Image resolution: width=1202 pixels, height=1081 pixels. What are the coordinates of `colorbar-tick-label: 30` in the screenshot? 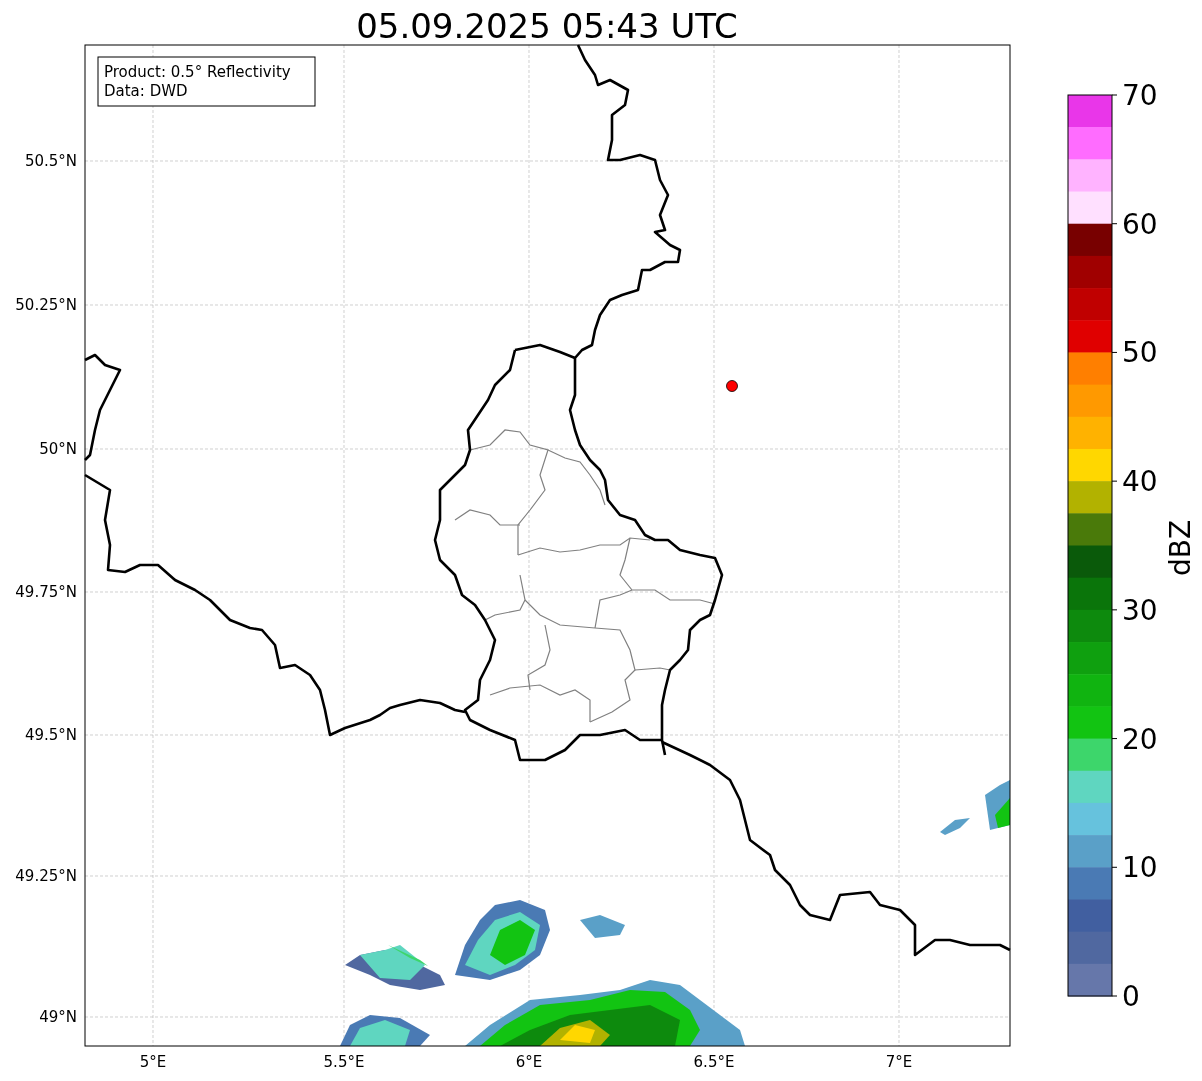 It's located at (1140, 610).